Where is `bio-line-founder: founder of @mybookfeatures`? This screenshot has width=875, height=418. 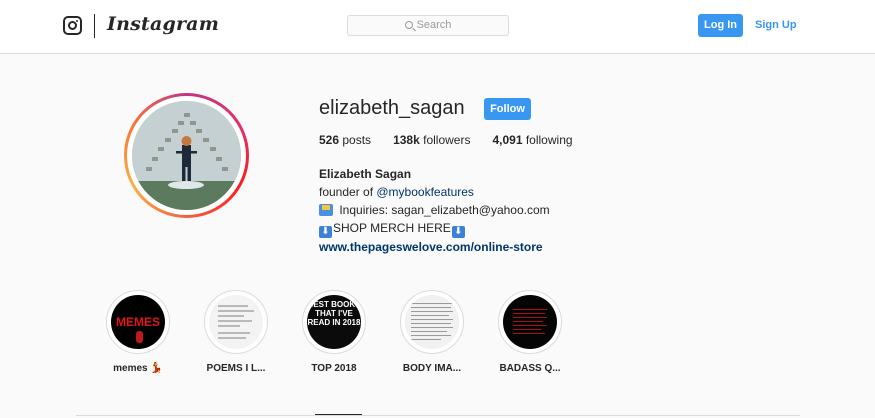 bio-line-founder: founder of @mybookfeatures is located at coordinates (434, 192).